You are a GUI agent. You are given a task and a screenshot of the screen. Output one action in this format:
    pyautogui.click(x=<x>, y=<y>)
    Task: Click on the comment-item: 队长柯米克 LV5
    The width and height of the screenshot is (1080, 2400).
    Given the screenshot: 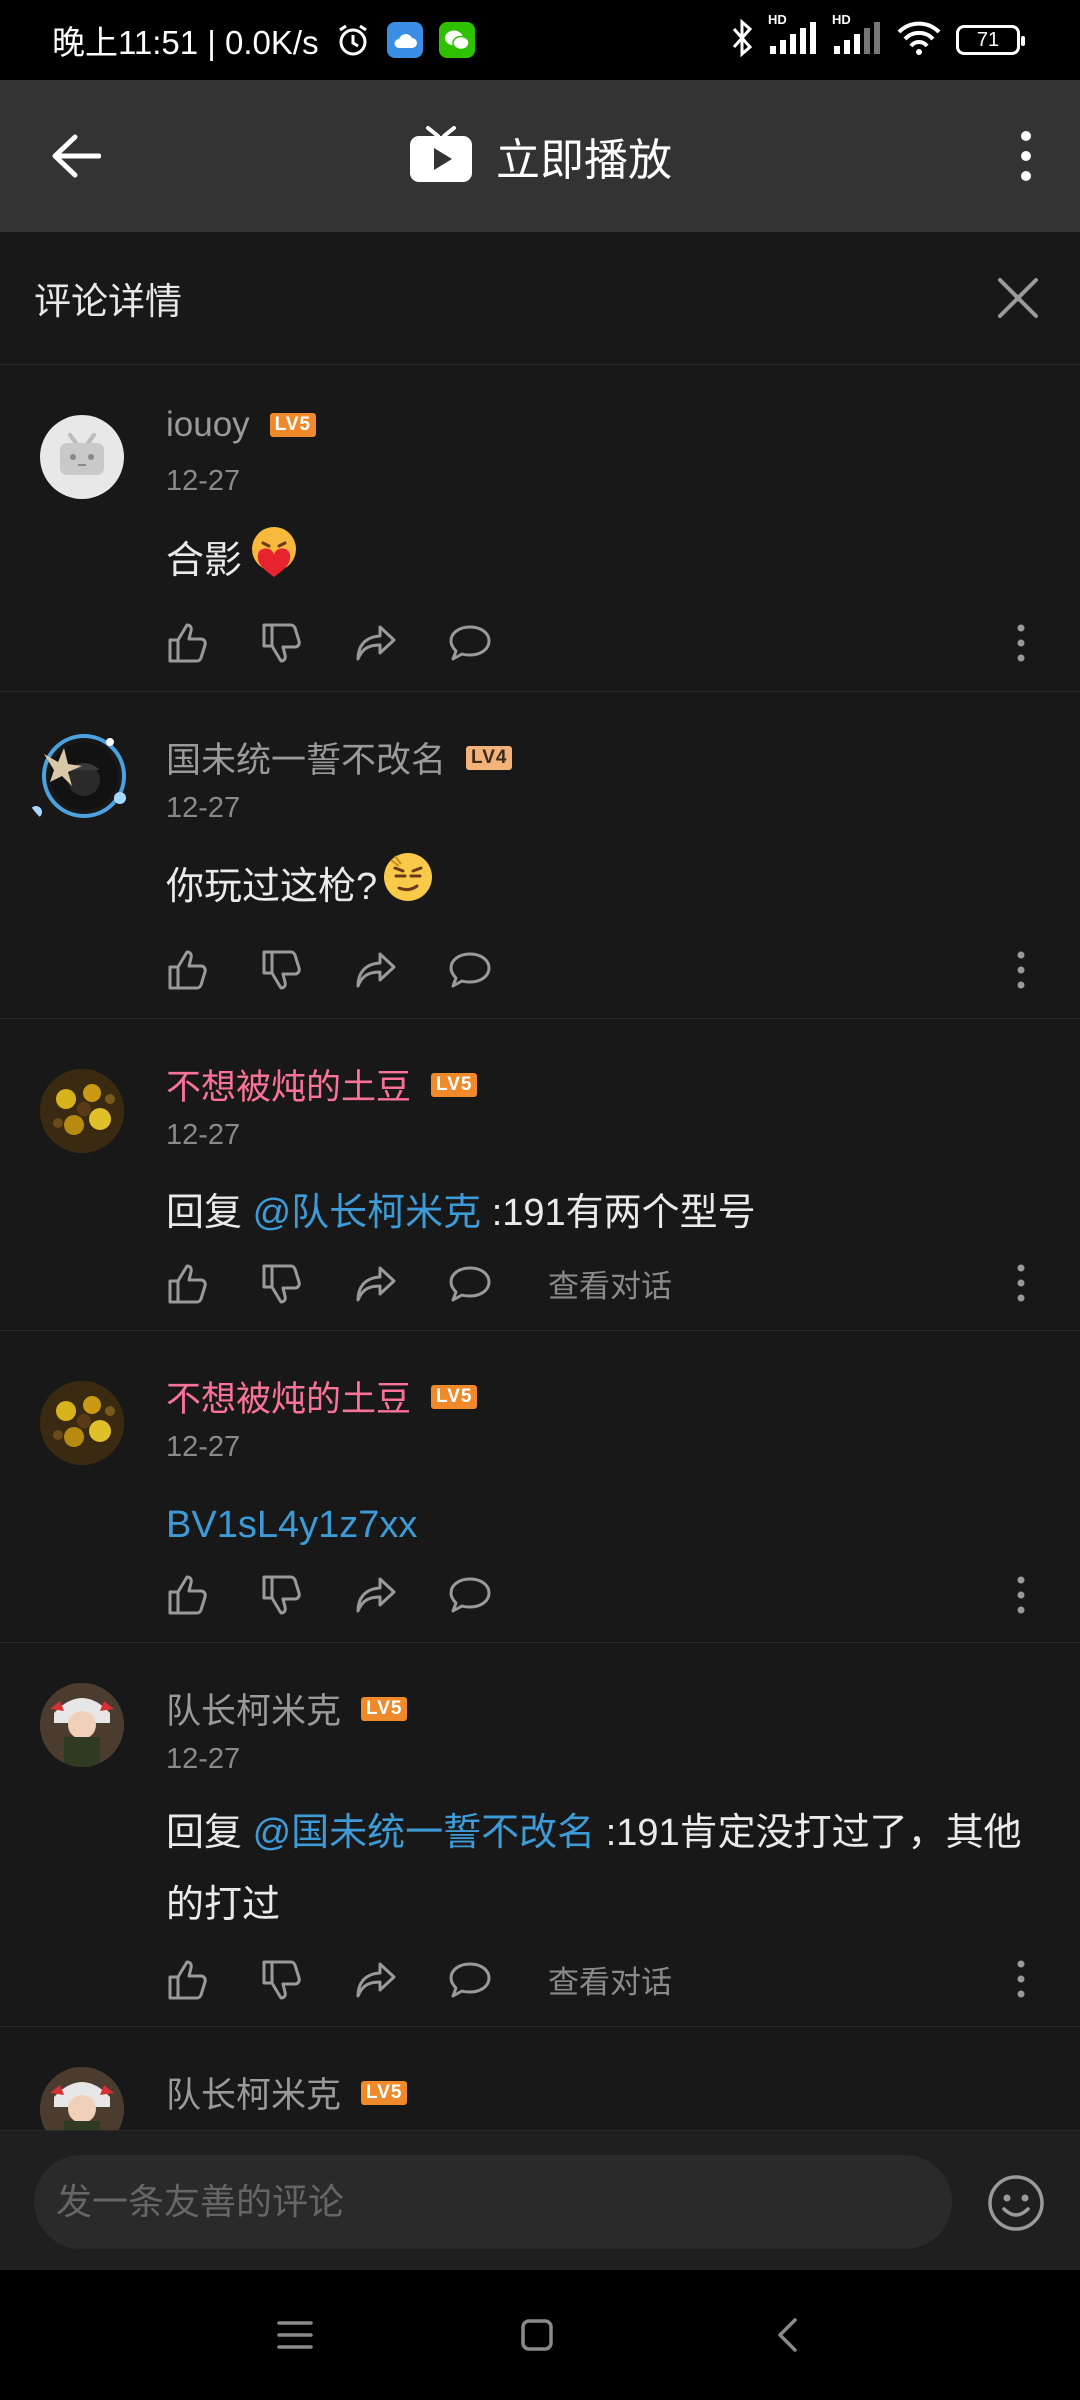 What is the action you would take?
    pyautogui.click(x=540, y=2078)
    